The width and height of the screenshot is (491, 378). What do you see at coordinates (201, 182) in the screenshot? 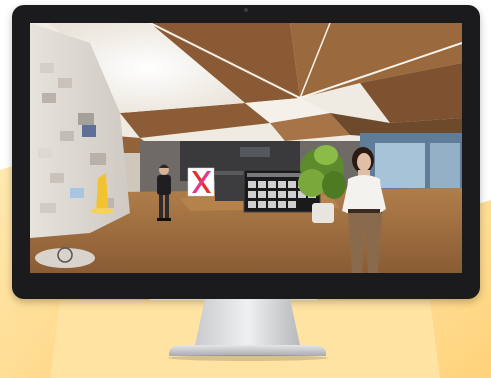
I see `logo-signboard: X` at bounding box center [201, 182].